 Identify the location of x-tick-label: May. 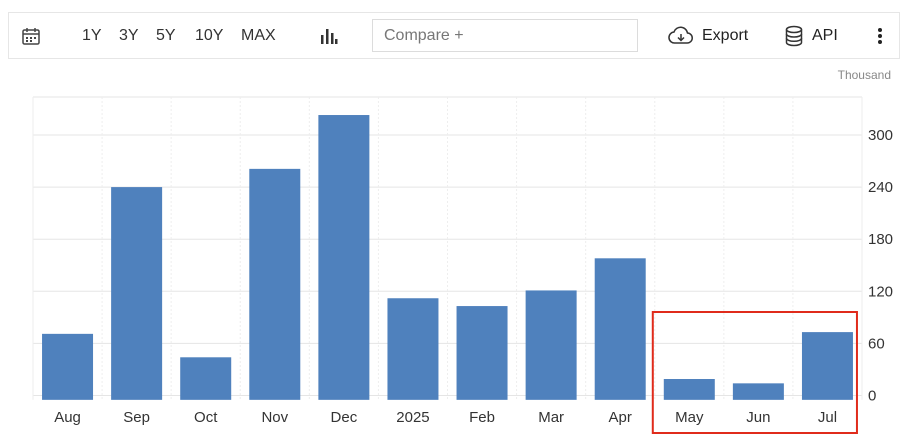
(689, 417).